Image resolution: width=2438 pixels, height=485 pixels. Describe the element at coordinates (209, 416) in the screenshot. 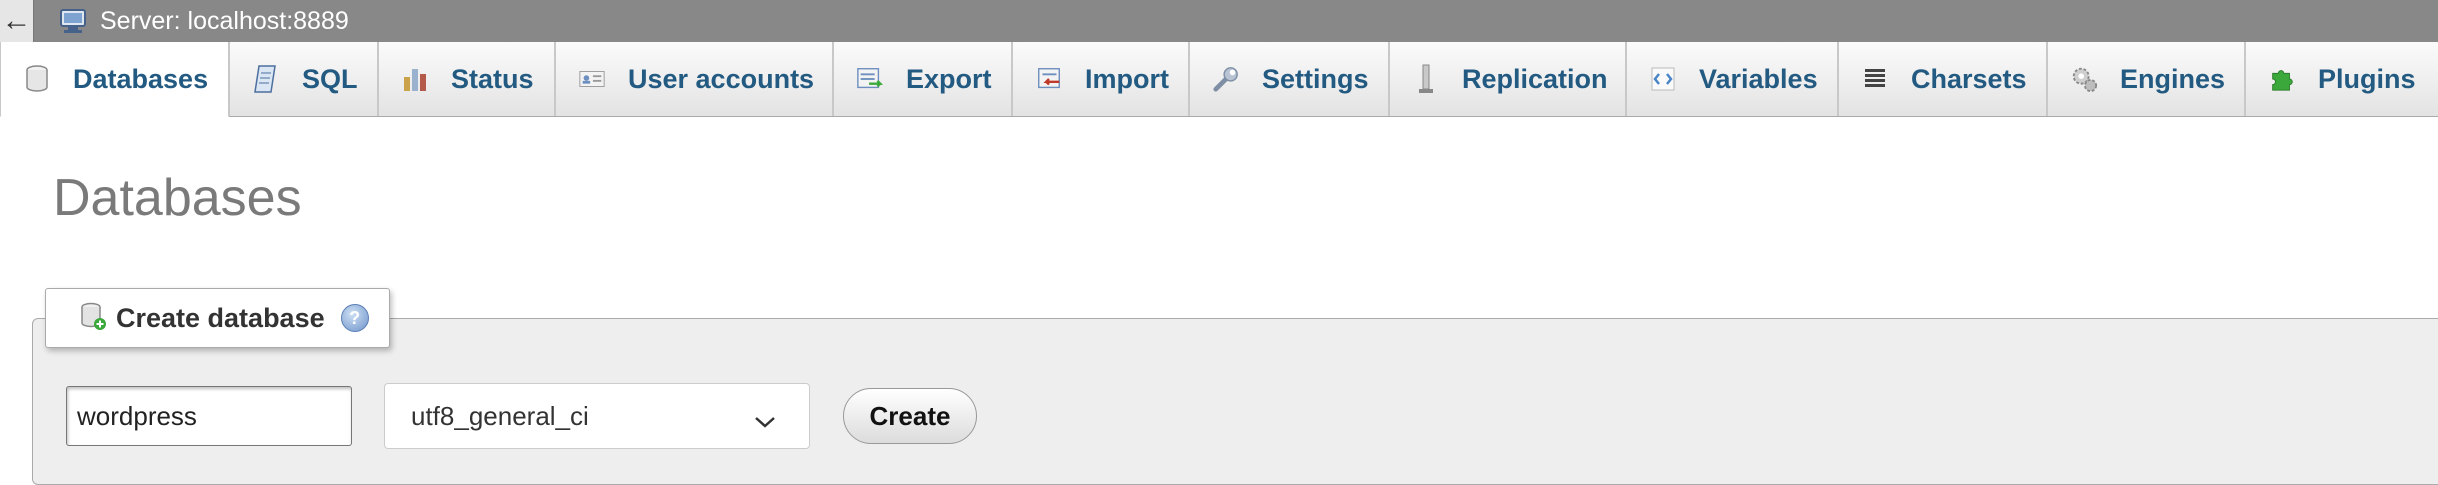

I see `database-name-input` at that location.